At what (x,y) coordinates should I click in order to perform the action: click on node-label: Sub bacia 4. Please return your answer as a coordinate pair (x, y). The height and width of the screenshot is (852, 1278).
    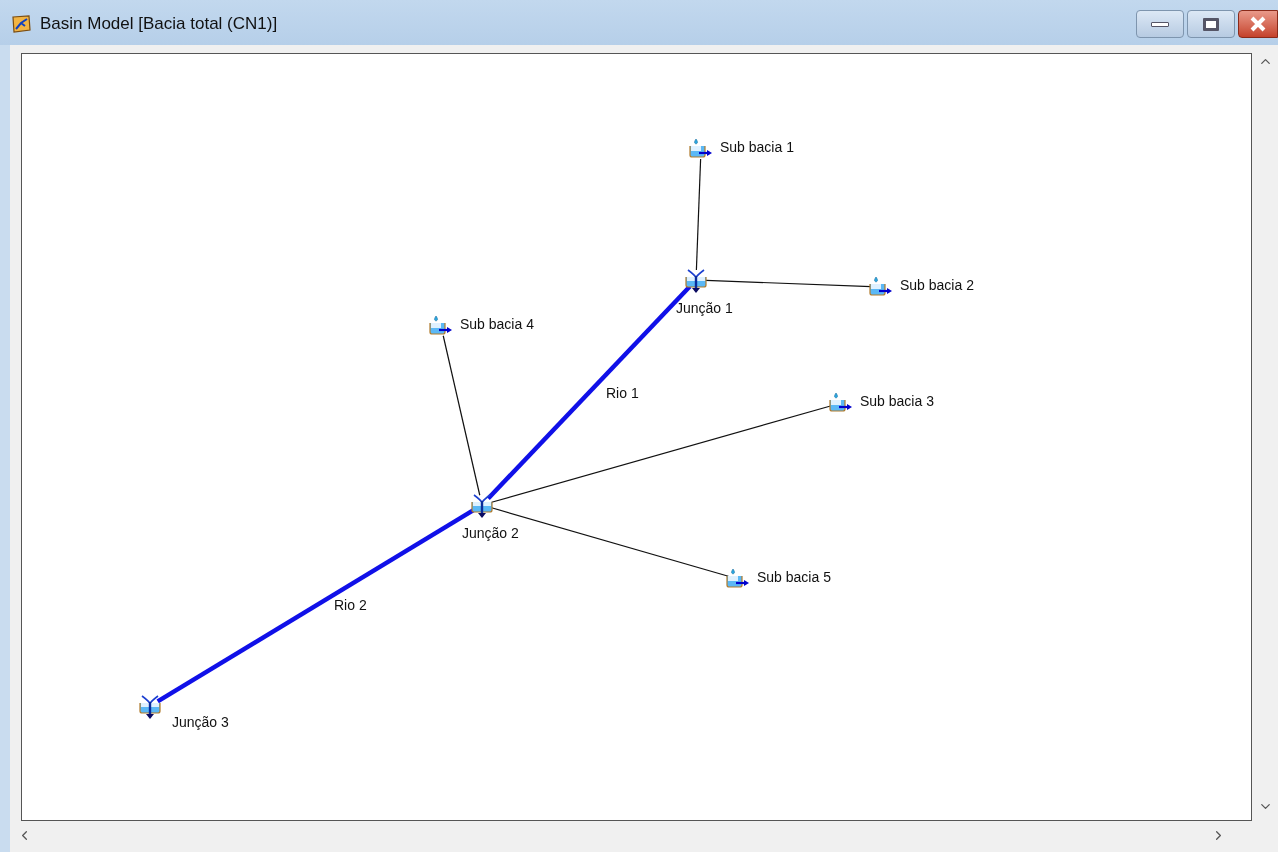
    Looking at the image, I should click on (497, 324).